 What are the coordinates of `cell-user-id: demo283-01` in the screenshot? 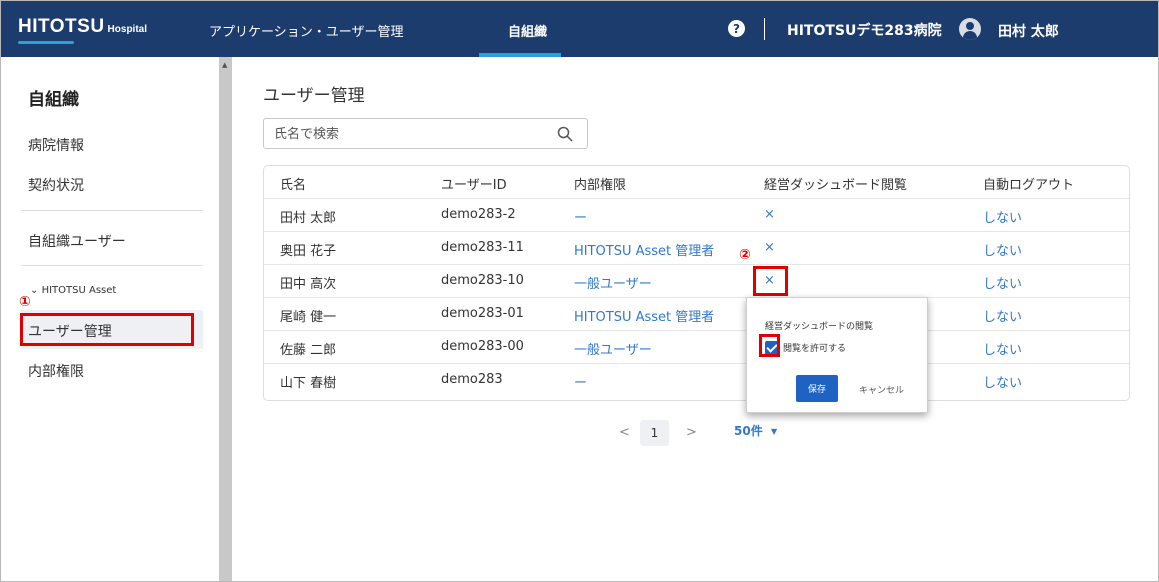 It's located at (482, 313).